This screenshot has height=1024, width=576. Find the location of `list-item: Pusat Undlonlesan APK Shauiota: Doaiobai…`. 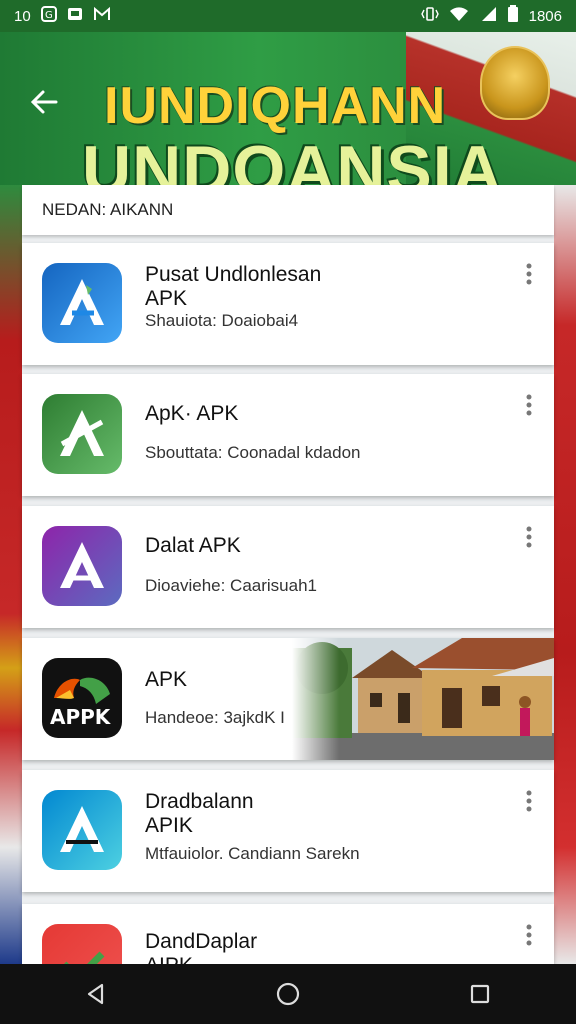

list-item: Pusat Undlonlesan APK Shauiota: Doaiobai… is located at coordinates (288, 304).